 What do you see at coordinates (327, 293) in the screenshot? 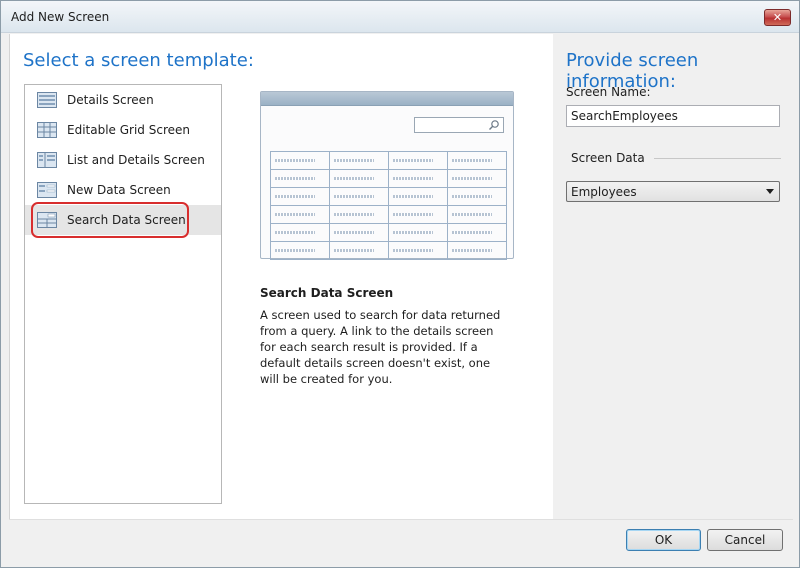
I see `template-description-title: Search Data Screen` at bounding box center [327, 293].